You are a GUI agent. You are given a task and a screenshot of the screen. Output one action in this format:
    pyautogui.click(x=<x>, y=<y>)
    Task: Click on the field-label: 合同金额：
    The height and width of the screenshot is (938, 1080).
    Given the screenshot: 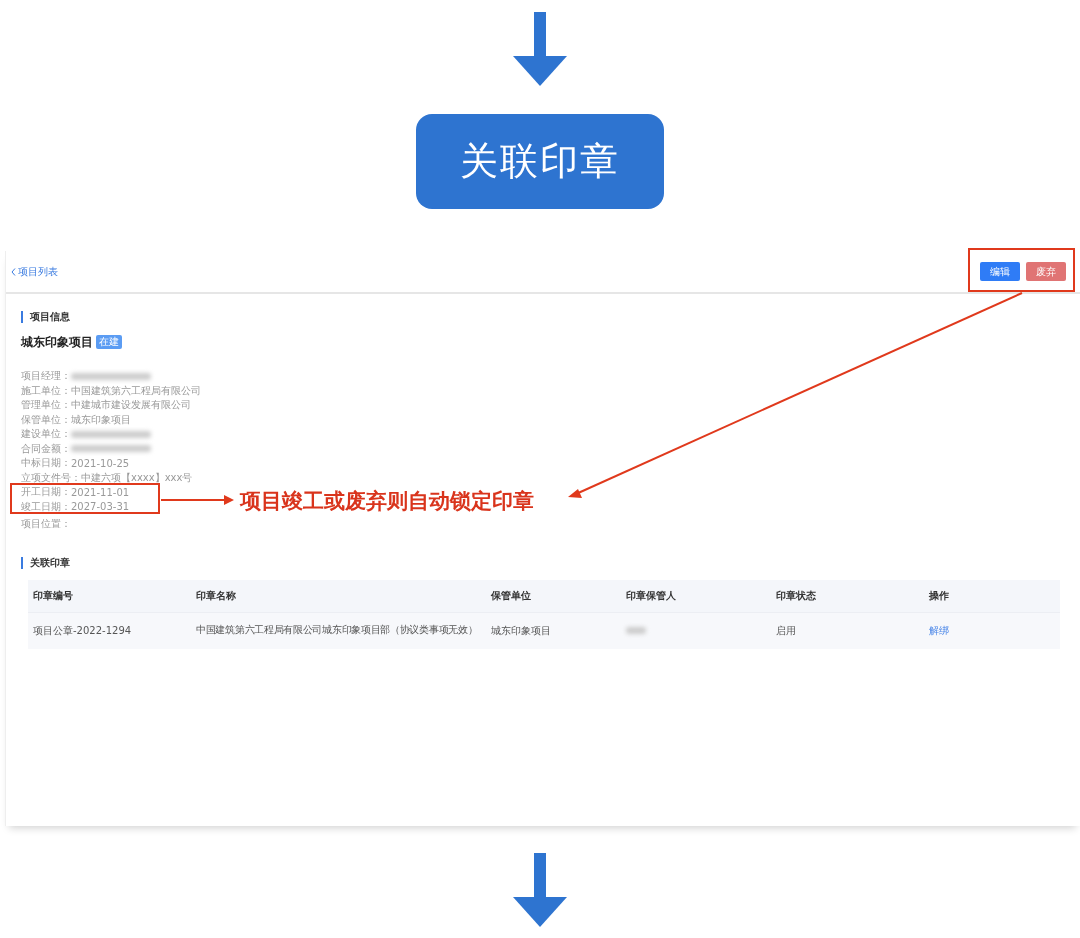 What is the action you would take?
    pyautogui.click(x=46, y=448)
    